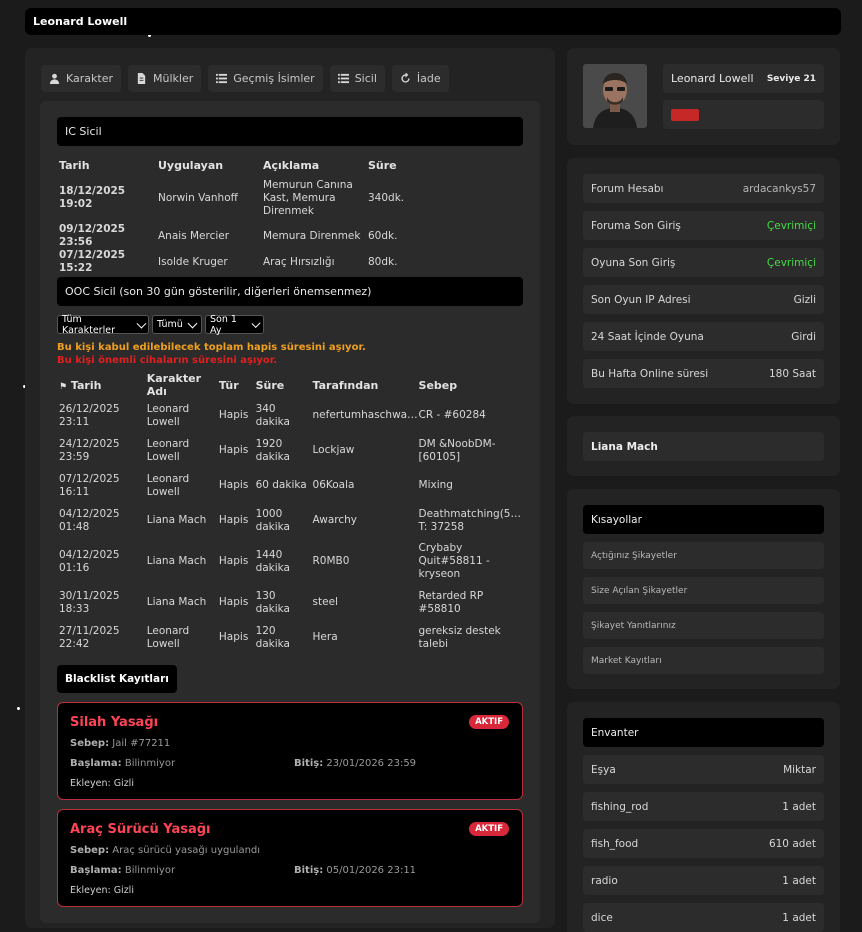 This screenshot has height=932, width=862. What do you see at coordinates (365, 78) in the screenshot?
I see `tab-label: Sicil` at bounding box center [365, 78].